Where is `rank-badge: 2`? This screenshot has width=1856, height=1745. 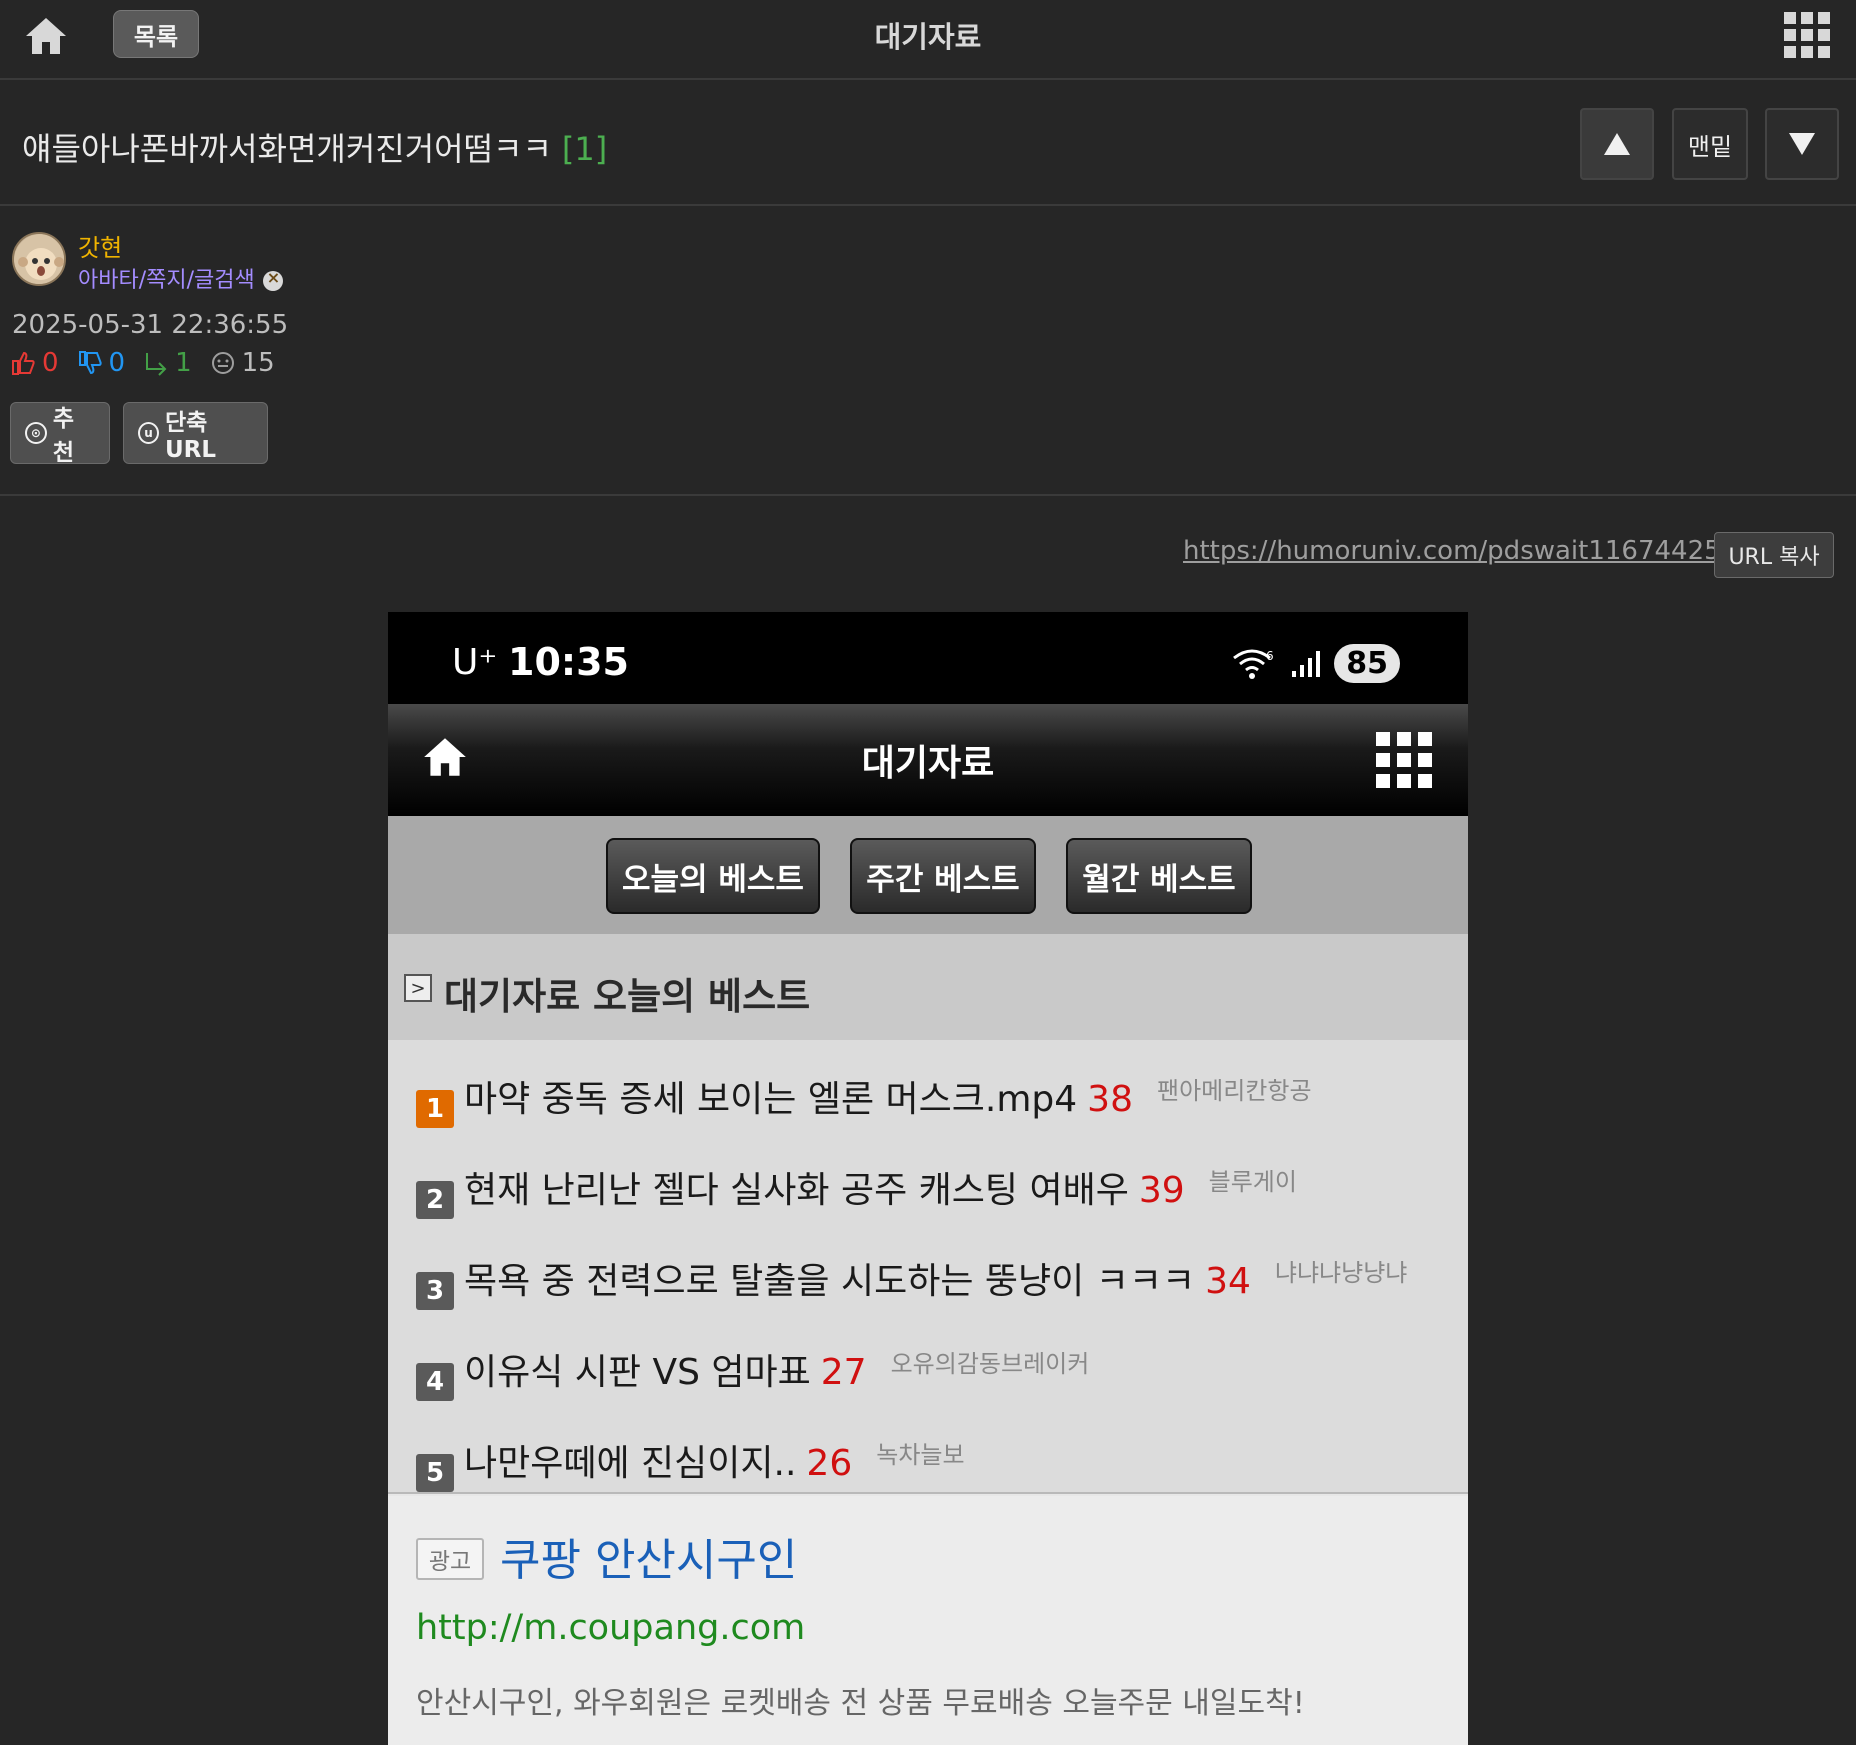 rank-badge: 2 is located at coordinates (435, 1200).